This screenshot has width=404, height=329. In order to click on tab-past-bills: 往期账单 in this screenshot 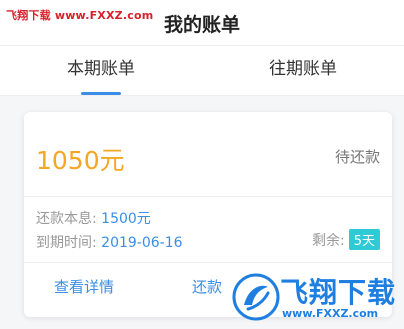, I will do `click(303, 70)`.